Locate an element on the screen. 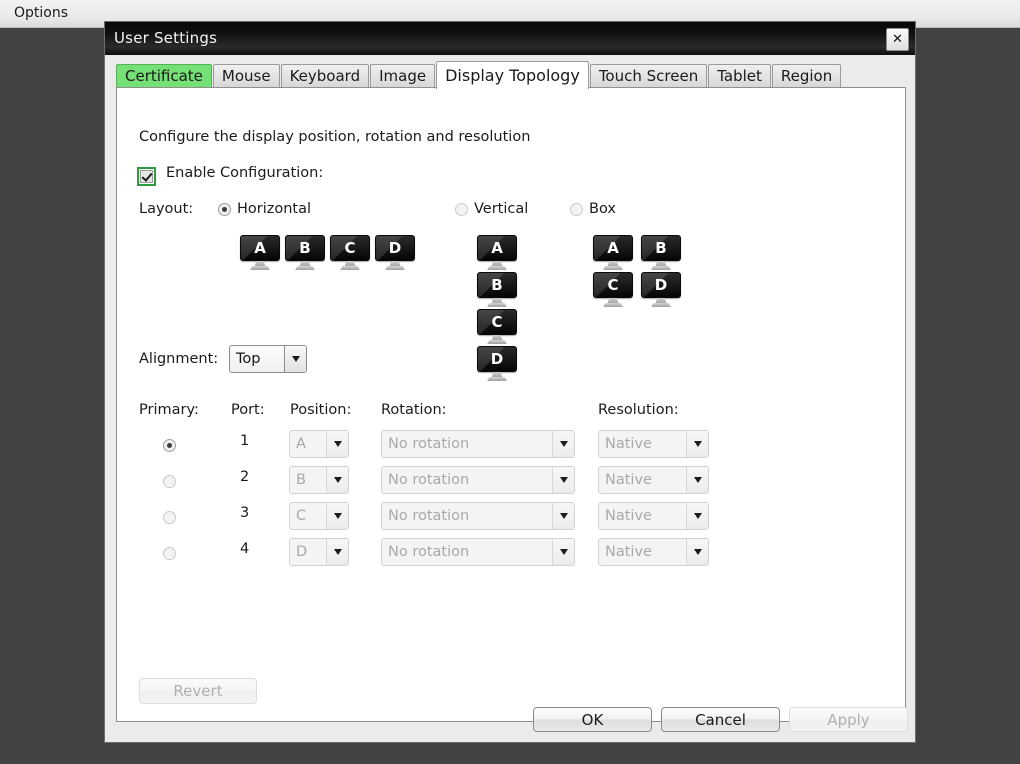  monitor-preview-box-c: C is located at coordinates (613, 289).